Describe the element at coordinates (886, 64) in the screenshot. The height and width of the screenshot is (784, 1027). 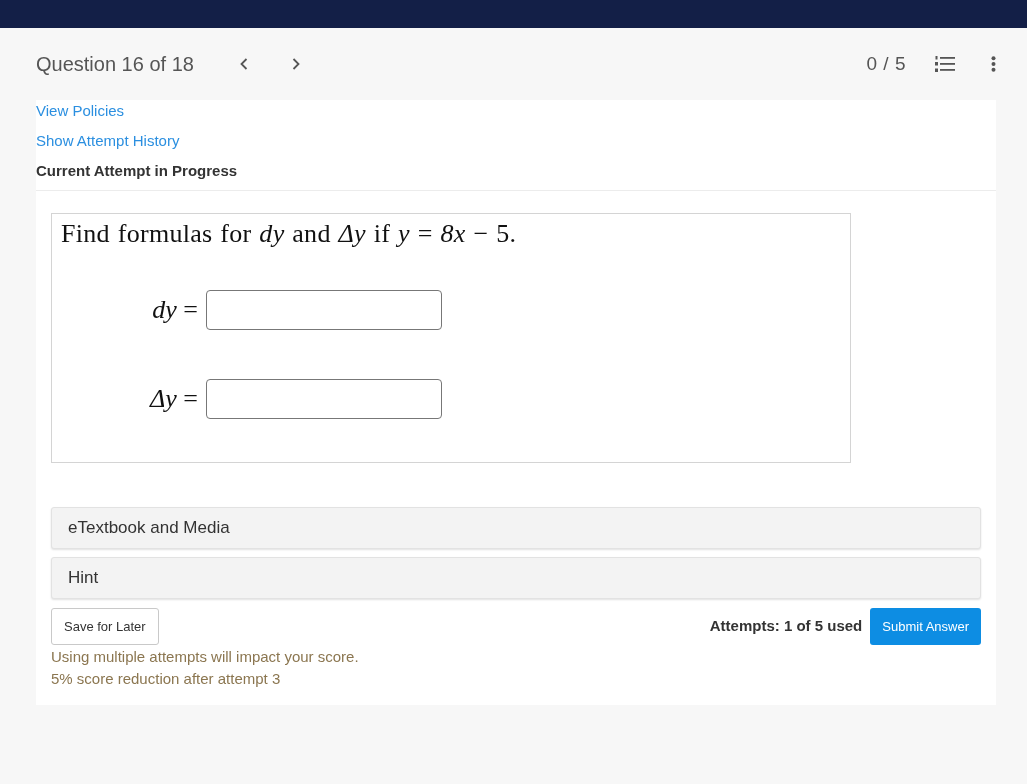
I see `score-text: 0 / 5` at that location.